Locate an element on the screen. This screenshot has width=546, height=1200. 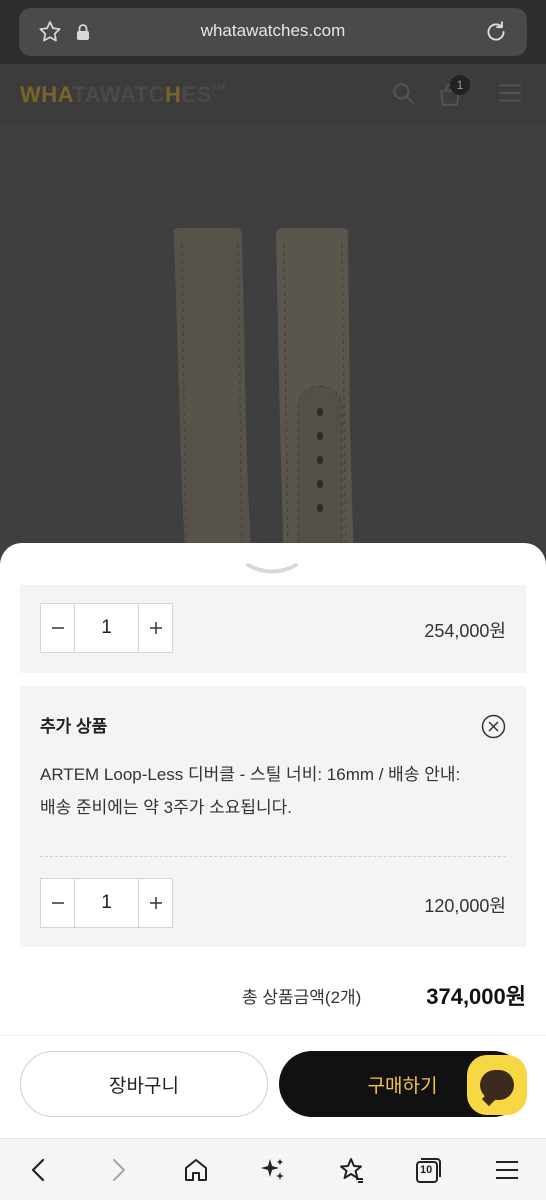
url-text: whatawatches.com is located at coordinates (273, 30).